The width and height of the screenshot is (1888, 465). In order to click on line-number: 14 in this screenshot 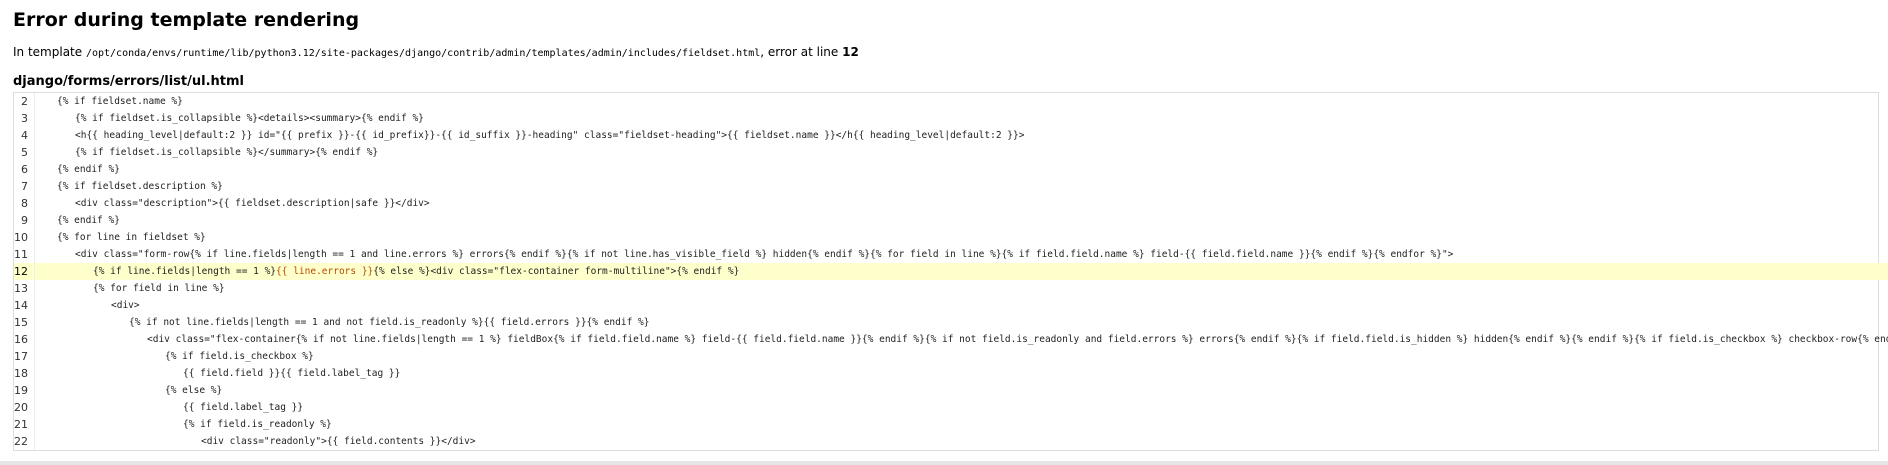, I will do `click(24, 305)`.